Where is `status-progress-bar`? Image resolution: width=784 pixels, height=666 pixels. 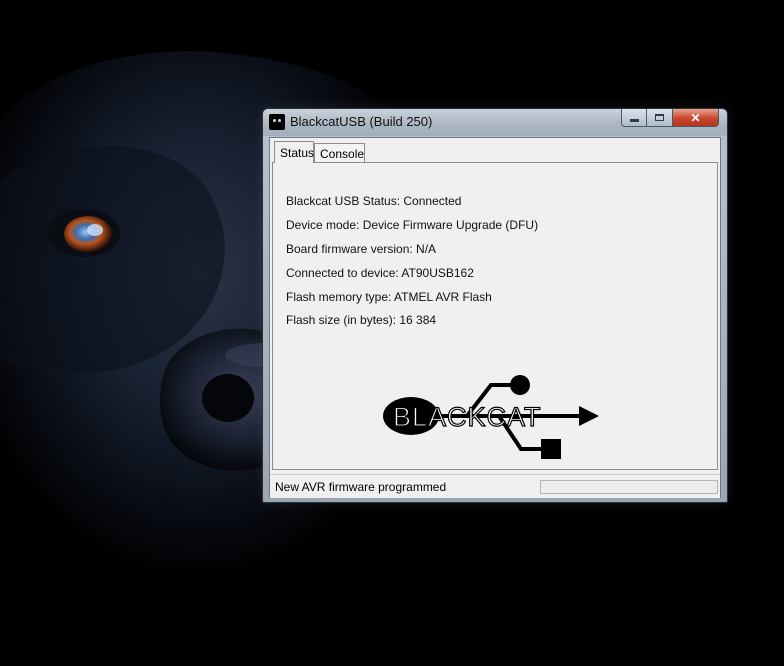 status-progress-bar is located at coordinates (629, 487).